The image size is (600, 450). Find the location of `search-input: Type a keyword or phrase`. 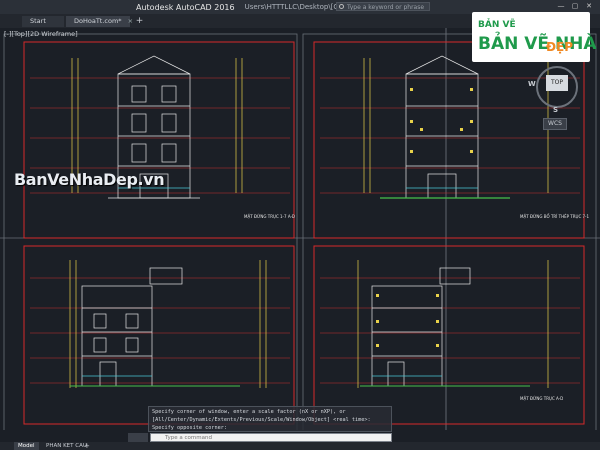

search-input: Type a keyword or phrase is located at coordinates (383, 6).